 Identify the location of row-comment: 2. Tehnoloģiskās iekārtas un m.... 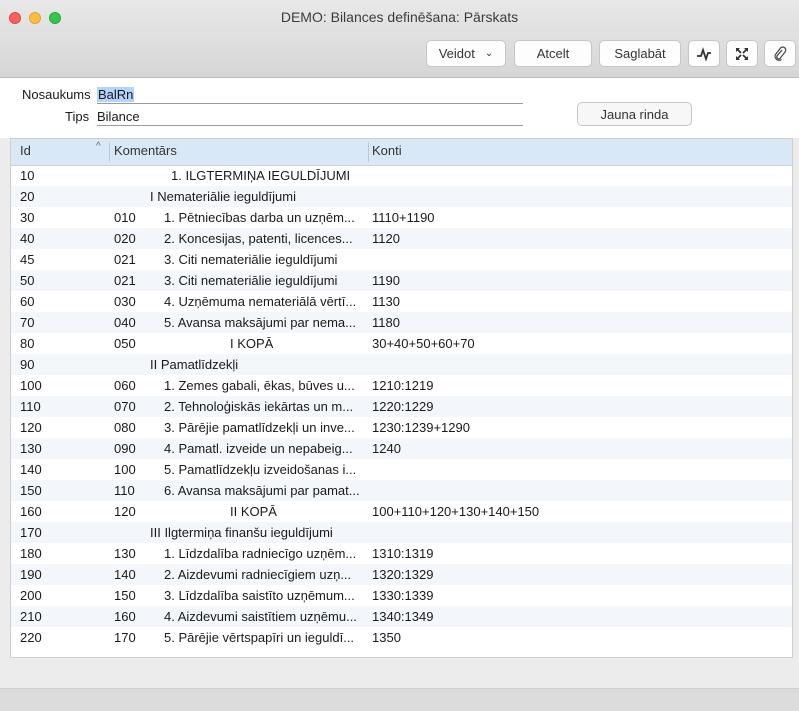
(259, 406).